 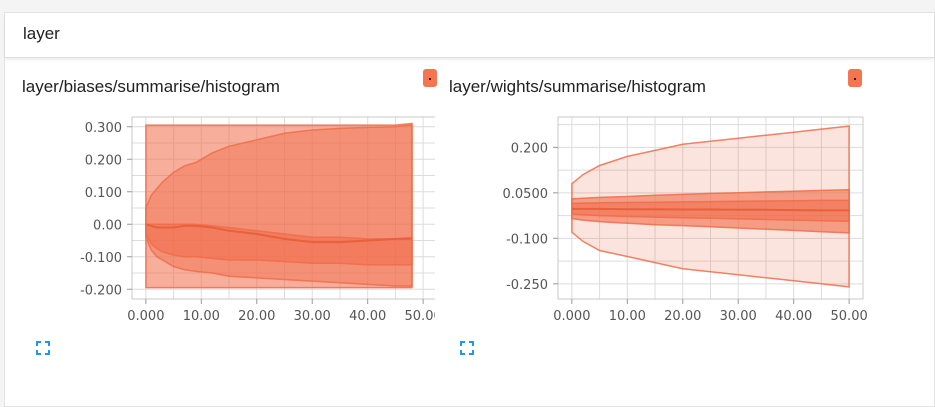 What do you see at coordinates (526, 194) in the screenshot?
I see `y-tick-label: 0.0500` at bounding box center [526, 194].